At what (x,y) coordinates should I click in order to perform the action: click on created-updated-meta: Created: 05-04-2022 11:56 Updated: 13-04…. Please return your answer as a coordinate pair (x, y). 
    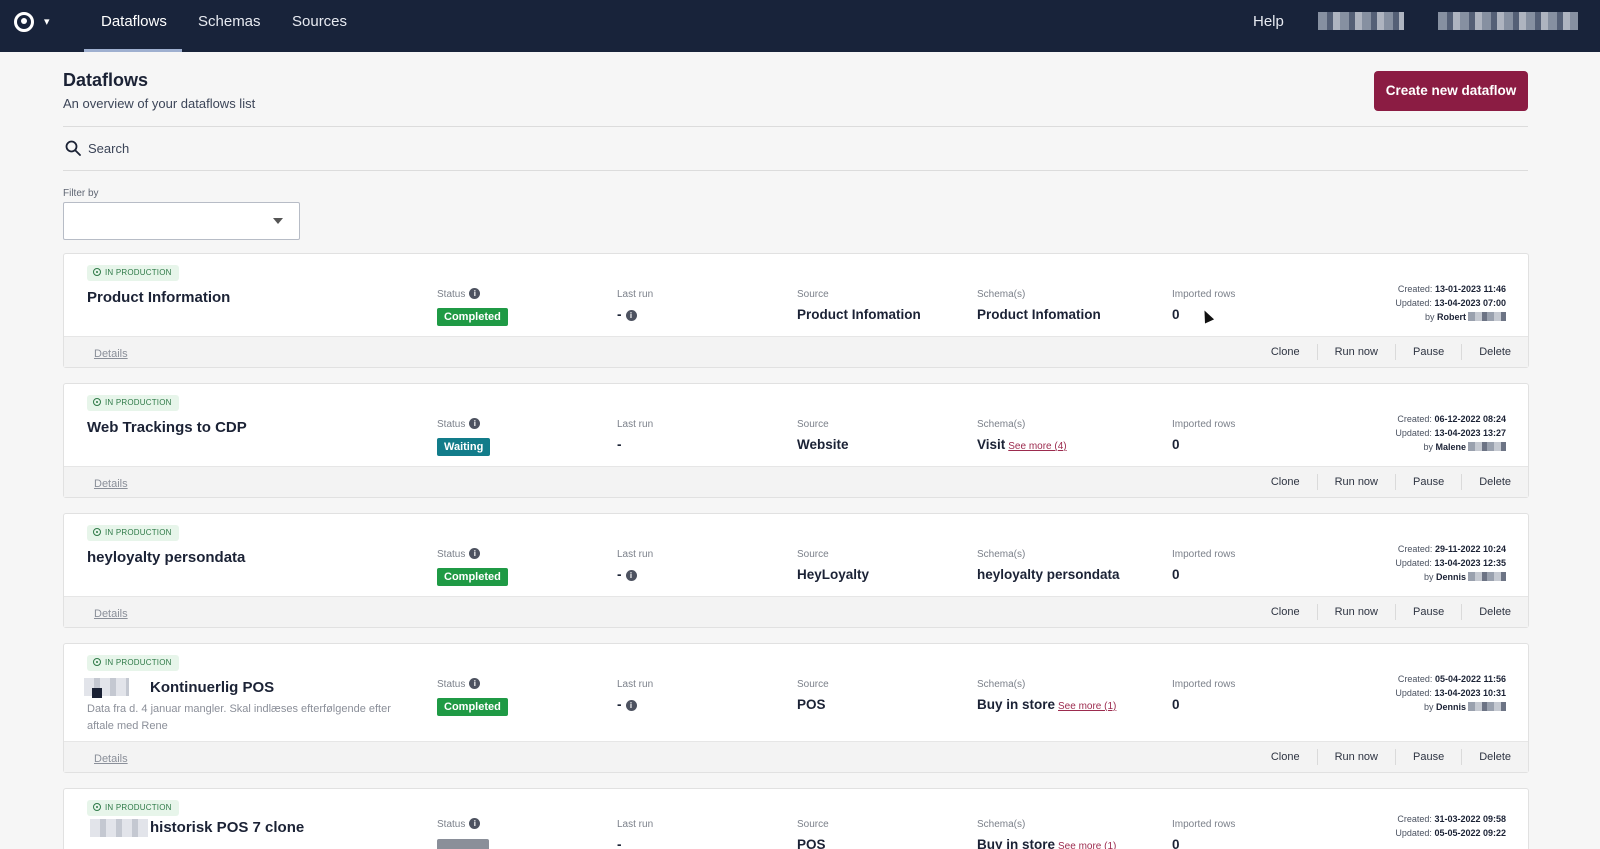
    Looking at the image, I should click on (1450, 693).